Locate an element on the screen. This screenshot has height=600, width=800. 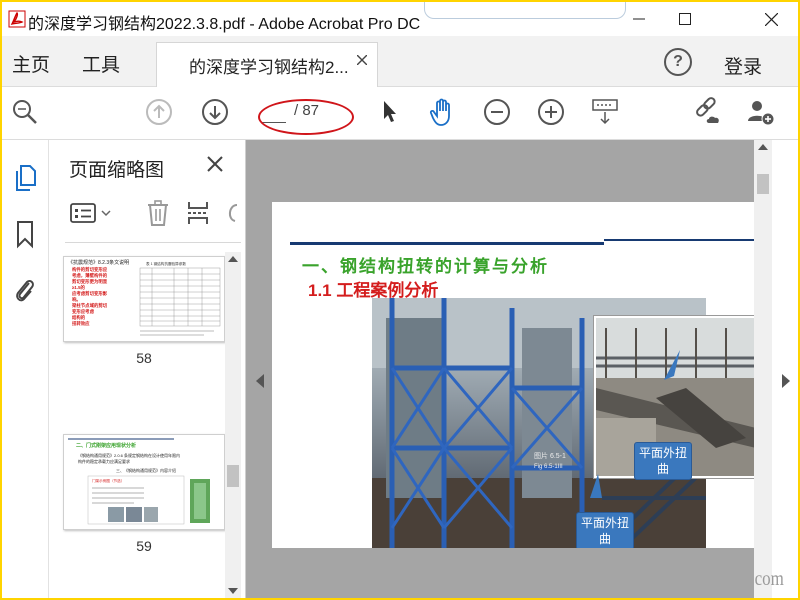
close-panel-button is located at coordinates (215, 165).